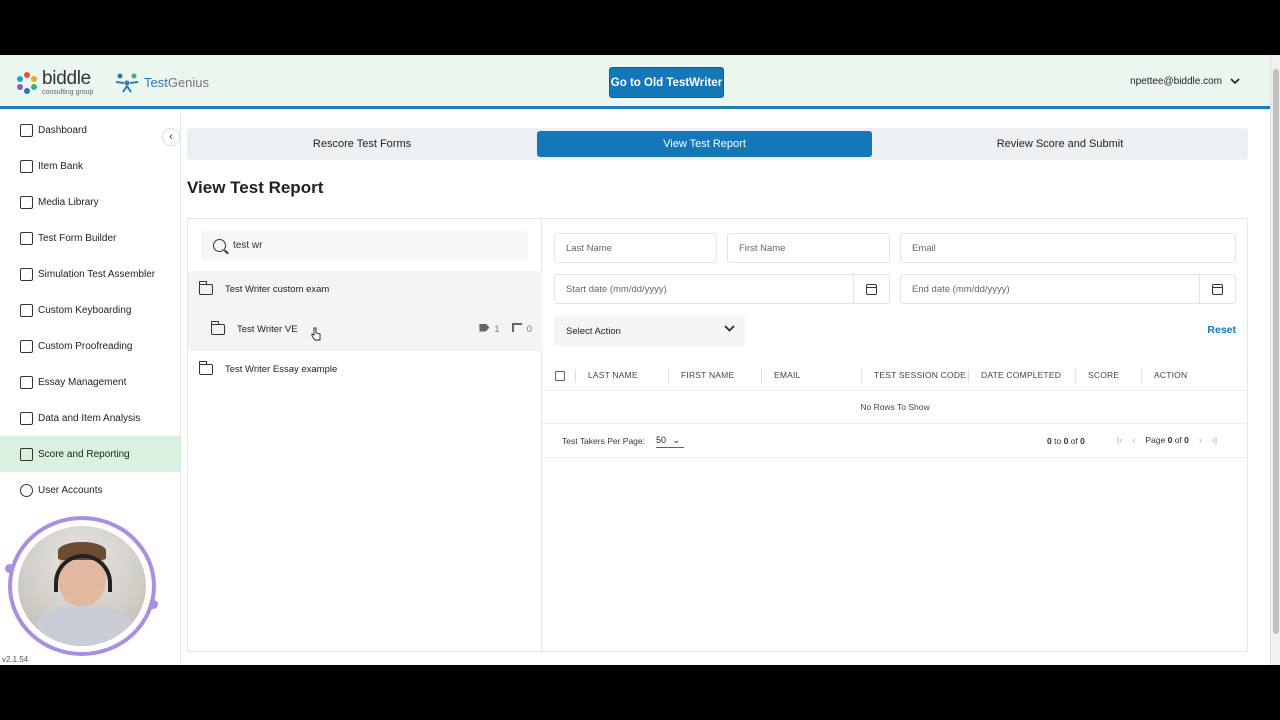 The width and height of the screenshot is (1280, 720). What do you see at coordinates (90, 202) in the screenshot?
I see `sidebar-item-media-library: Media Library` at bounding box center [90, 202].